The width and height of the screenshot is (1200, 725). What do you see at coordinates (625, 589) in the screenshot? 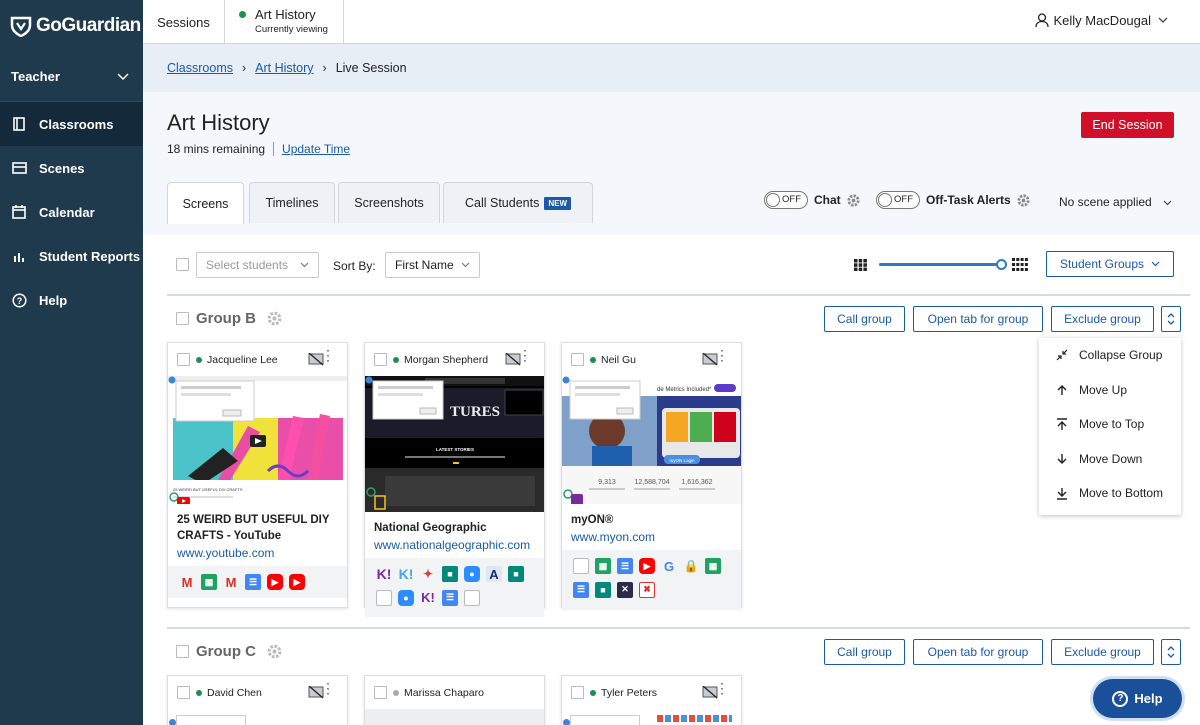
I see `x-app-icon: ✕` at bounding box center [625, 589].